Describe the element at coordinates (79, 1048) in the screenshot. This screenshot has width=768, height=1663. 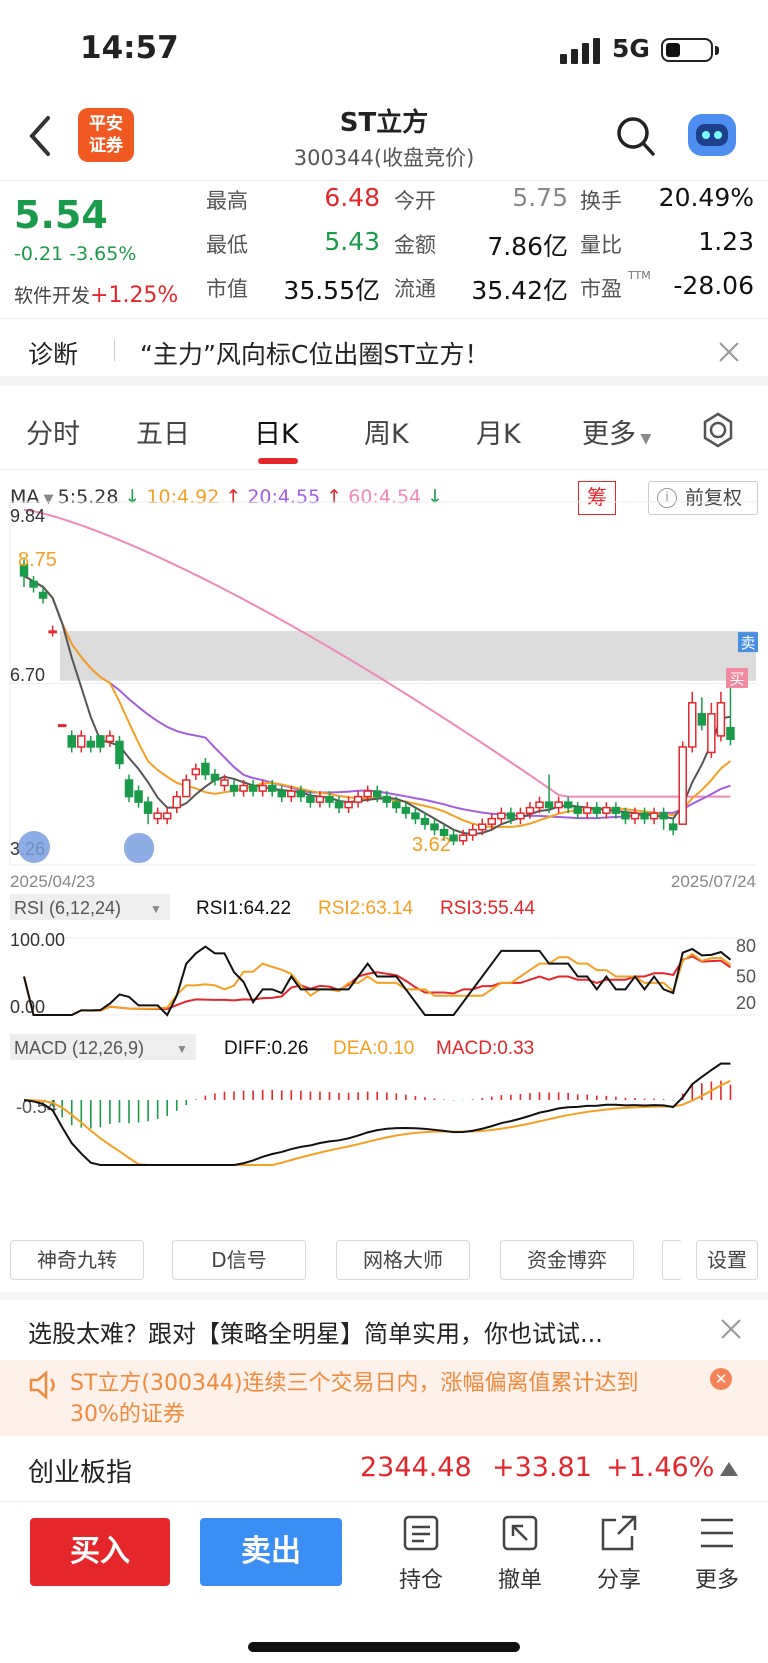
I see `macd-label: MACD (12,26,9)` at that location.